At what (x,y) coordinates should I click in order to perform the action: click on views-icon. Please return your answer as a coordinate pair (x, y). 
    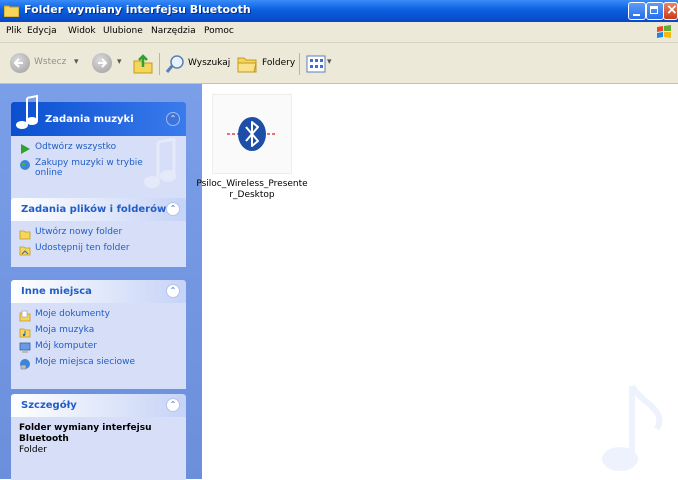
    Looking at the image, I should click on (316, 64).